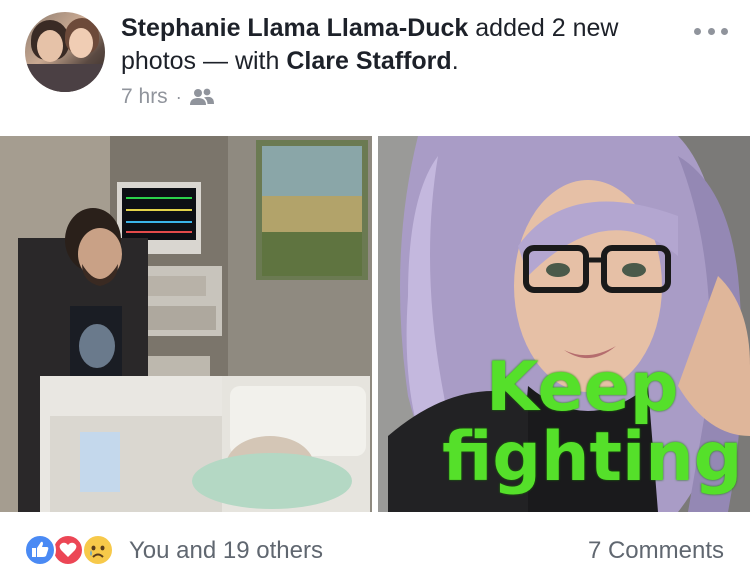 The height and width of the screenshot is (579, 750). Describe the element at coordinates (656, 551) in the screenshot. I see `comments-count-link: 7 Comments` at that location.